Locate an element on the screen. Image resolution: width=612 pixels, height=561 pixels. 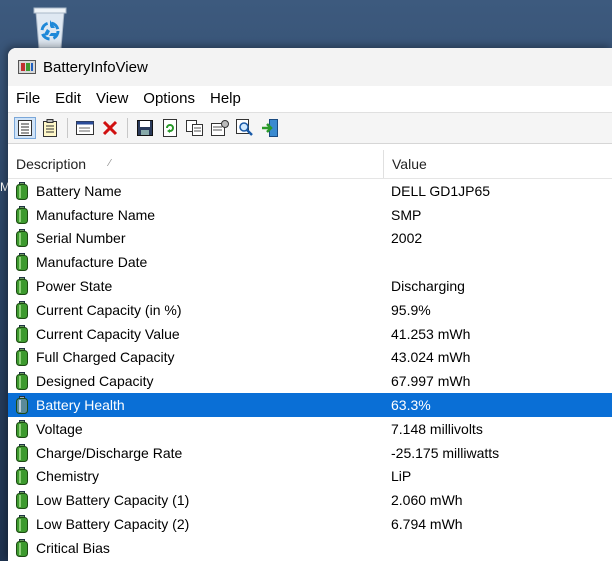
cell-description: Manufacture Name is located at coordinates (195, 214).